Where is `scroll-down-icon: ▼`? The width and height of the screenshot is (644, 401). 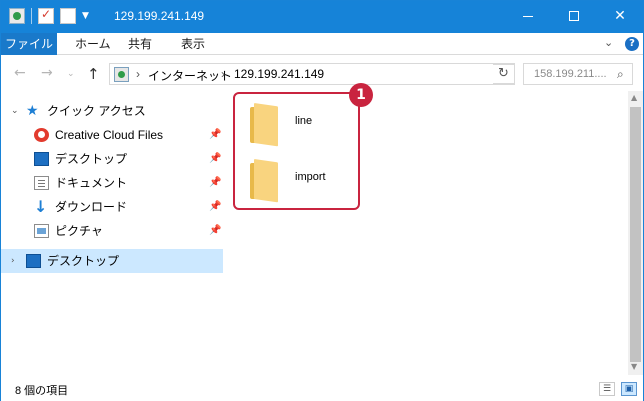
scroll-down-icon: ▼ is located at coordinates (634, 366).